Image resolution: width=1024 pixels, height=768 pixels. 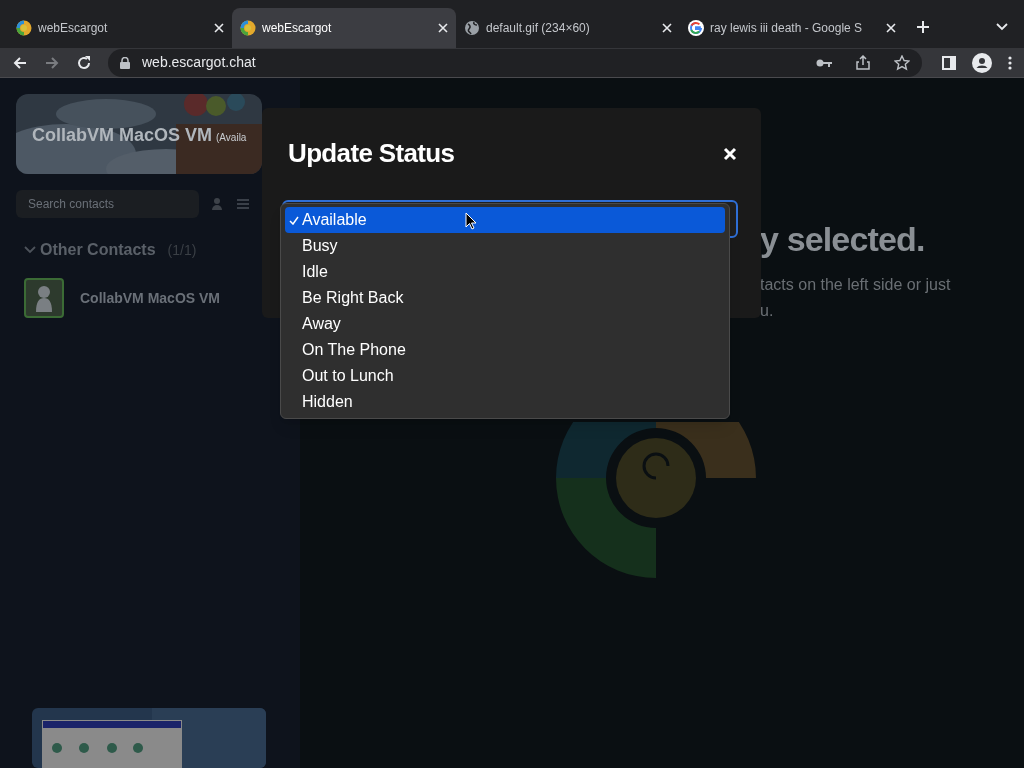 I want to click on key-icon, so click(x=824, y=62).